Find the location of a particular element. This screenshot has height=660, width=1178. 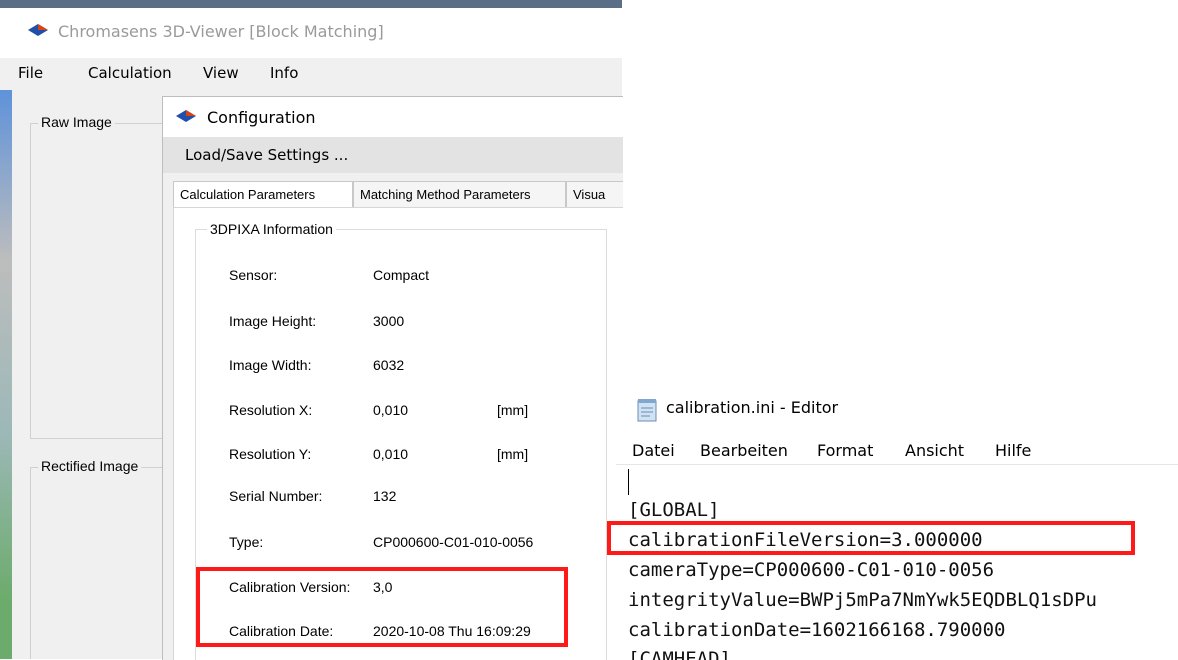

menu-bearbeiten: Bearbeiten is located at coordinates (744, 450).